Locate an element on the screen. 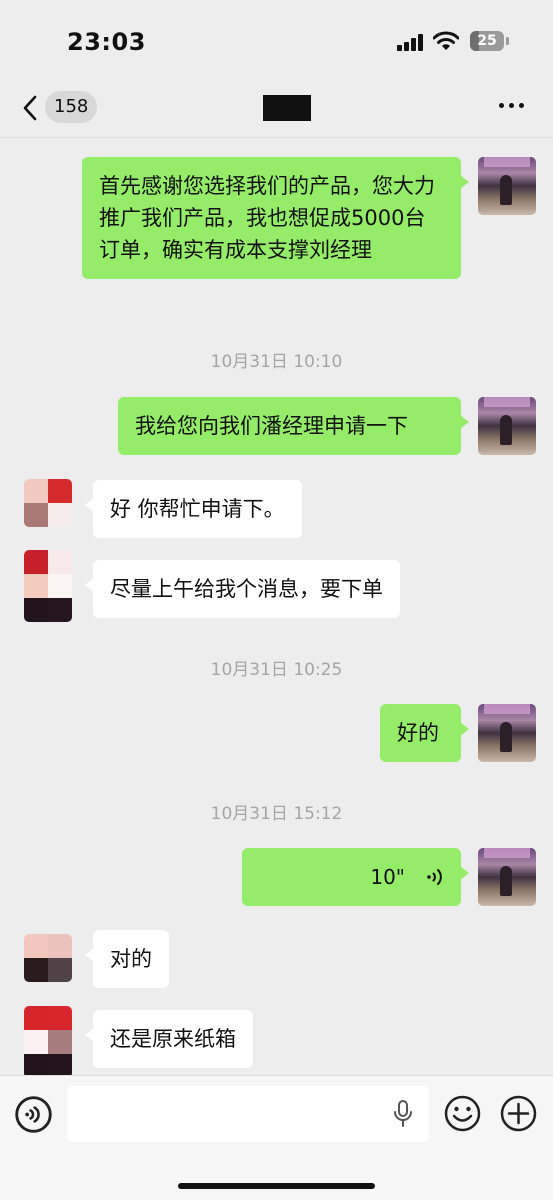 The height and width of the screenshot is (1200, 553). message-timestamp: 10月31日 10:25 is located at coordinates (276, 670).